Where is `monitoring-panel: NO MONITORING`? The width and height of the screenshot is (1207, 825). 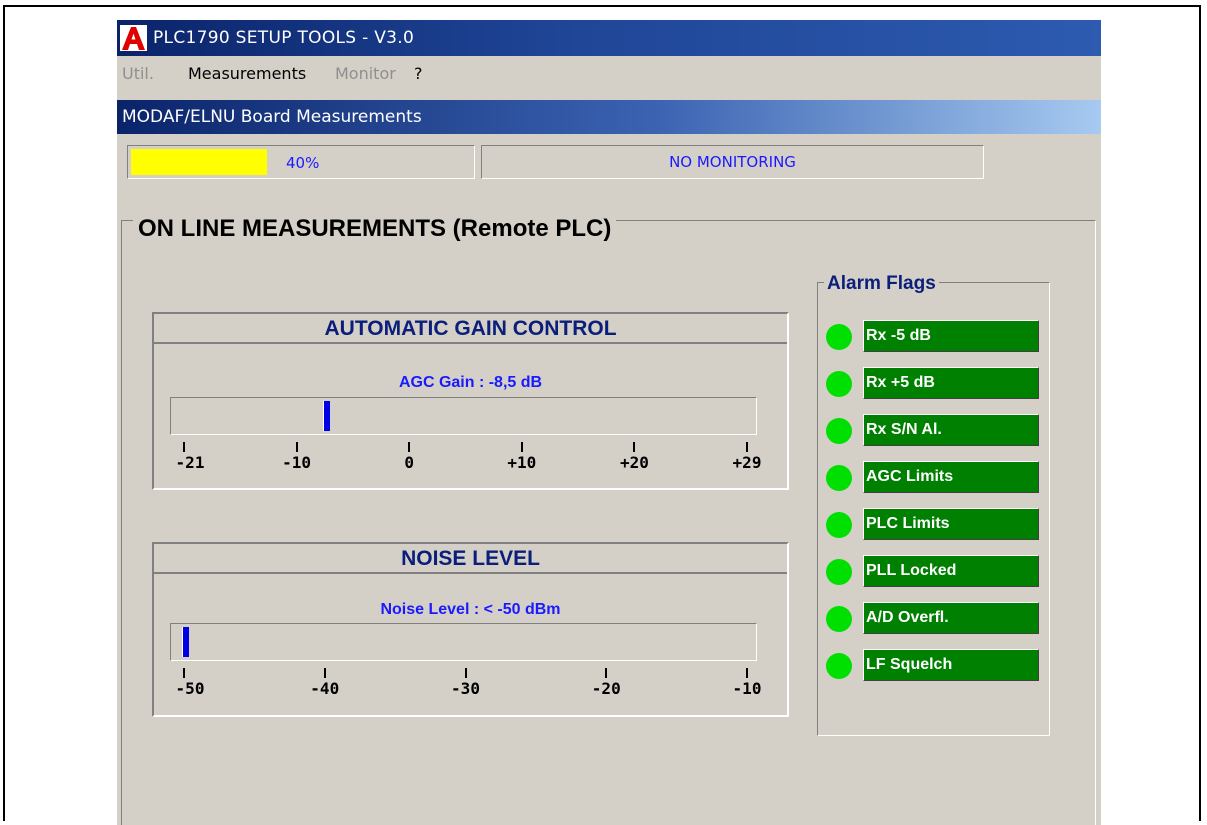
monitoring-panel: NO MONITORING is located at coordinates (732, 162).